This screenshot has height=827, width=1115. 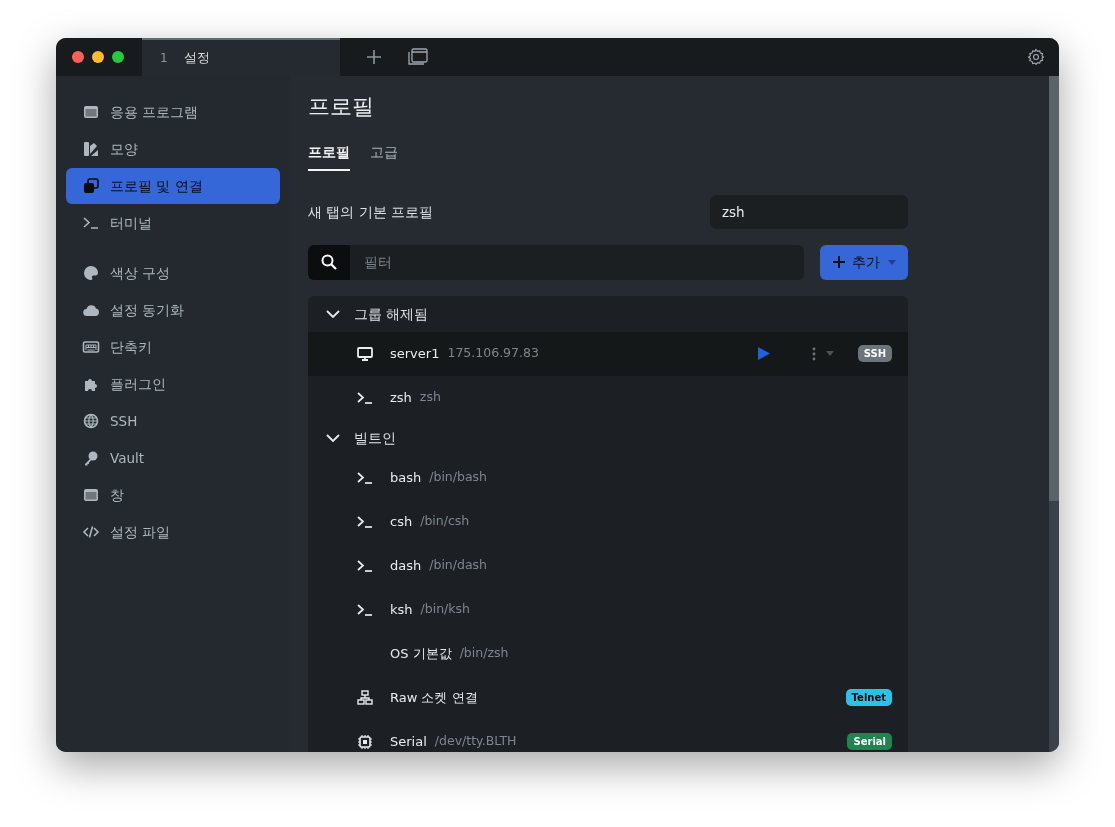 What do you see at coordinates (118, 57) in the screenshot?
I see `zoom-button` at bounding box center [118, 57].